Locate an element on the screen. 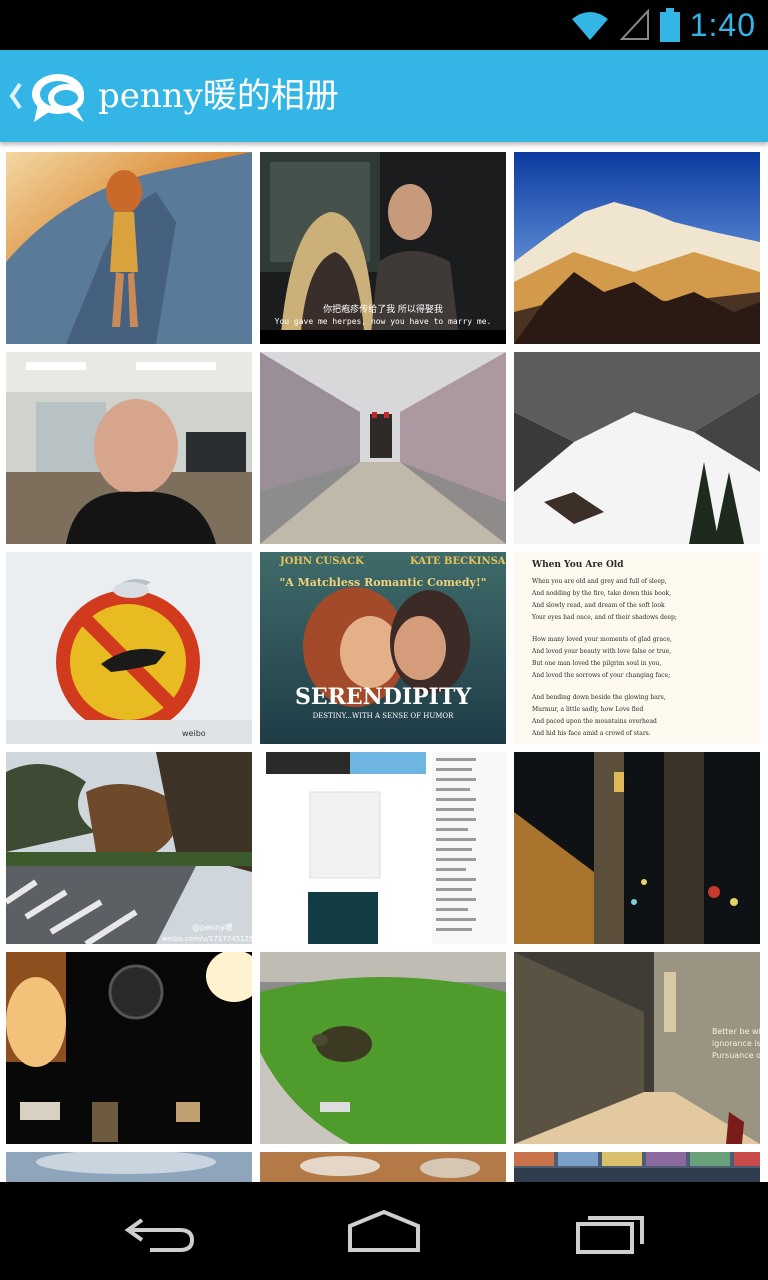 Image resolution: width=768 pixels, height=1280 pixels. home-icon is located at coordinates (384, 1231).